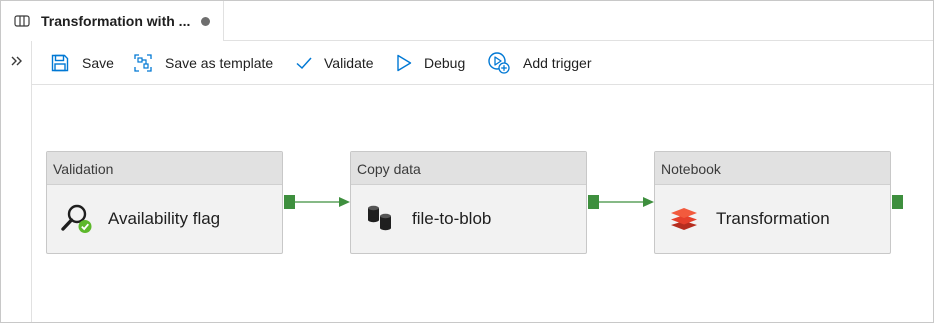 The image size is (934, 323). Describe the element at coordinates (389, 169) in the screenshot. I see `activity-type-label: Copy data` at that location.